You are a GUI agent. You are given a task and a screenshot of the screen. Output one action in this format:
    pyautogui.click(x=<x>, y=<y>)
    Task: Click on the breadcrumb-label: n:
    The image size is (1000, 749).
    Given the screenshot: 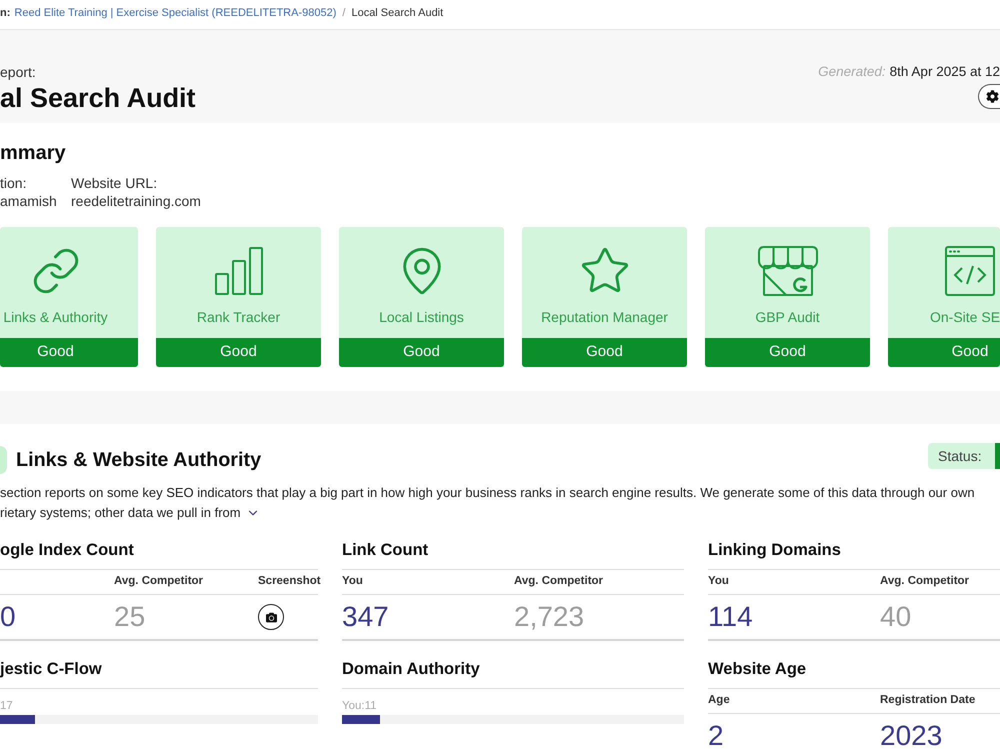 What is the action you would take?
    pyautogui.click(x=5, y=13)
    